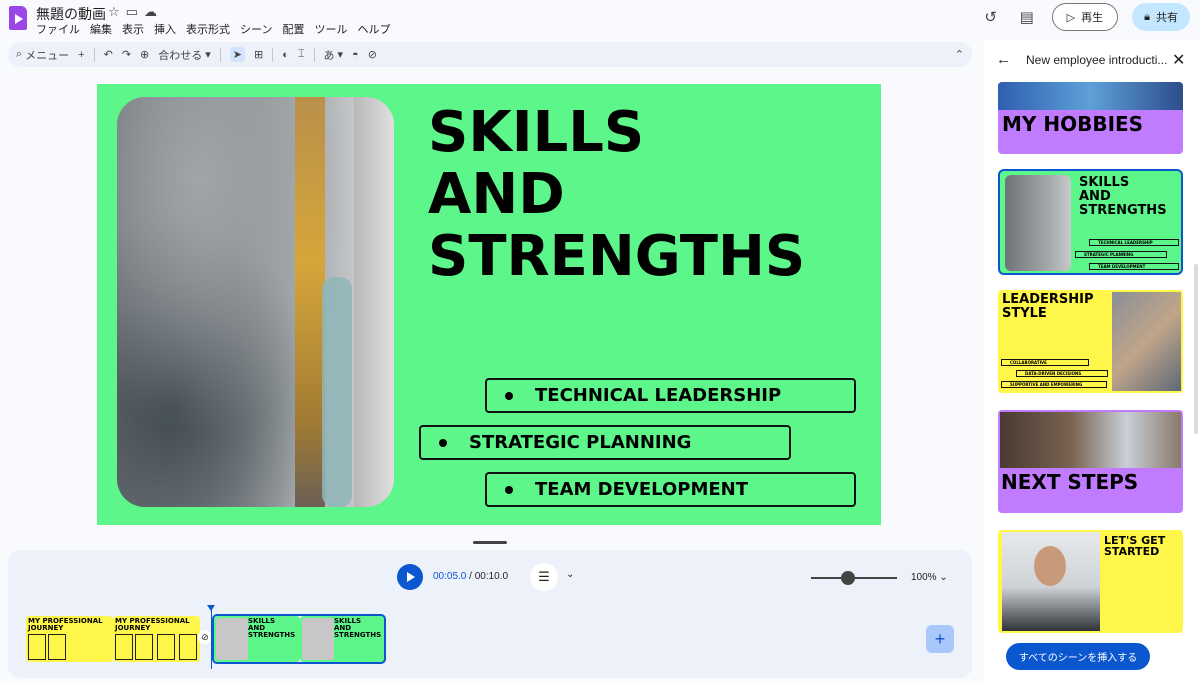 The width and height of the screenshot is (1200, 681). Describe the element at coordinates (114, 12) in the screenshot. I see `star-icon: ☆` at that location.